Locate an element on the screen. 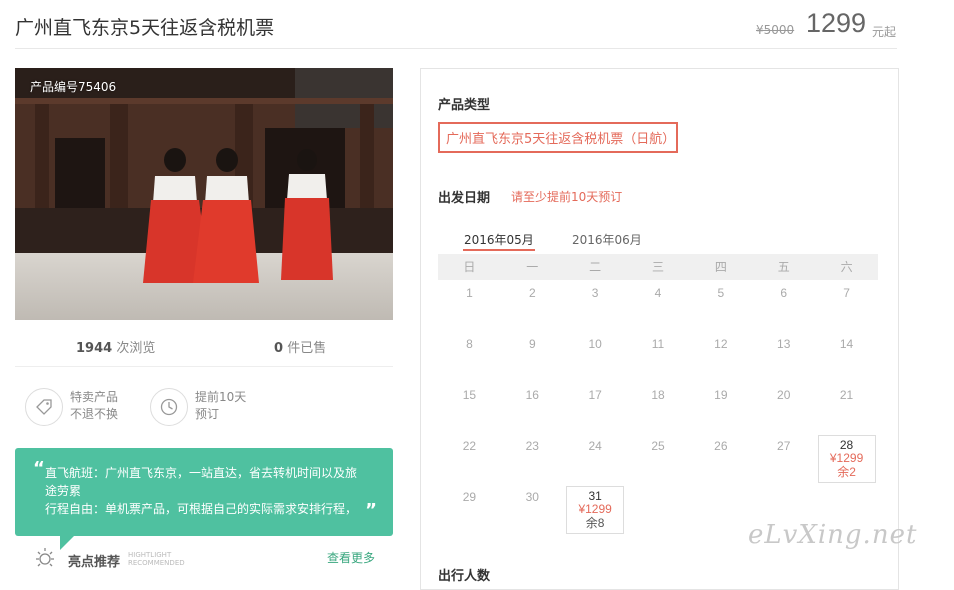 Image resolution: width=954 pixels, height=590 pixels. day-number: 28 is located at coordinates (846, 445).